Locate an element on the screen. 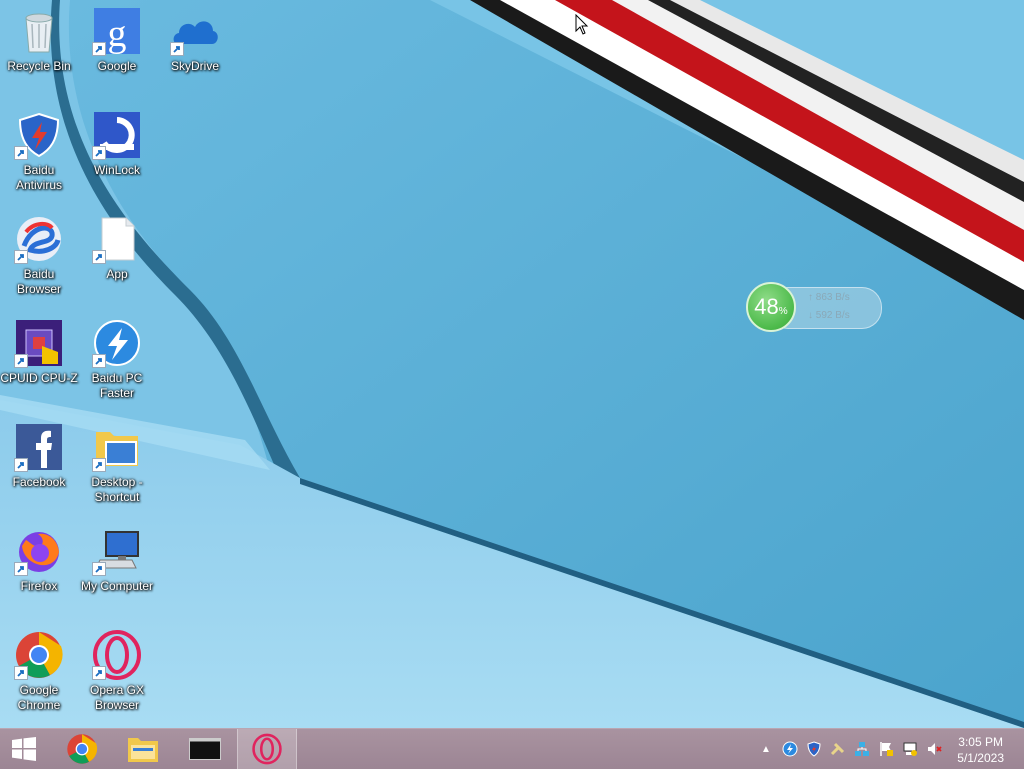  desktop-icon-google: g Google is located at coordinates (117, 40).